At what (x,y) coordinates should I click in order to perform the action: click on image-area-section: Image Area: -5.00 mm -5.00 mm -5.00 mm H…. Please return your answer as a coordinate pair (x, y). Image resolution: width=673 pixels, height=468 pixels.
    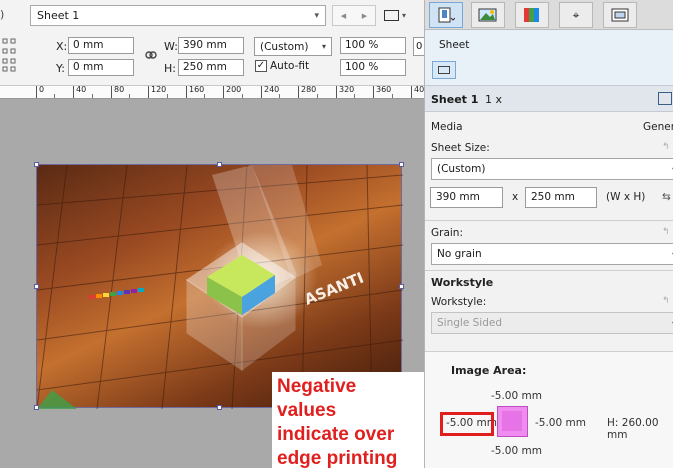
    Looking at the image, I should click on (549, 409).